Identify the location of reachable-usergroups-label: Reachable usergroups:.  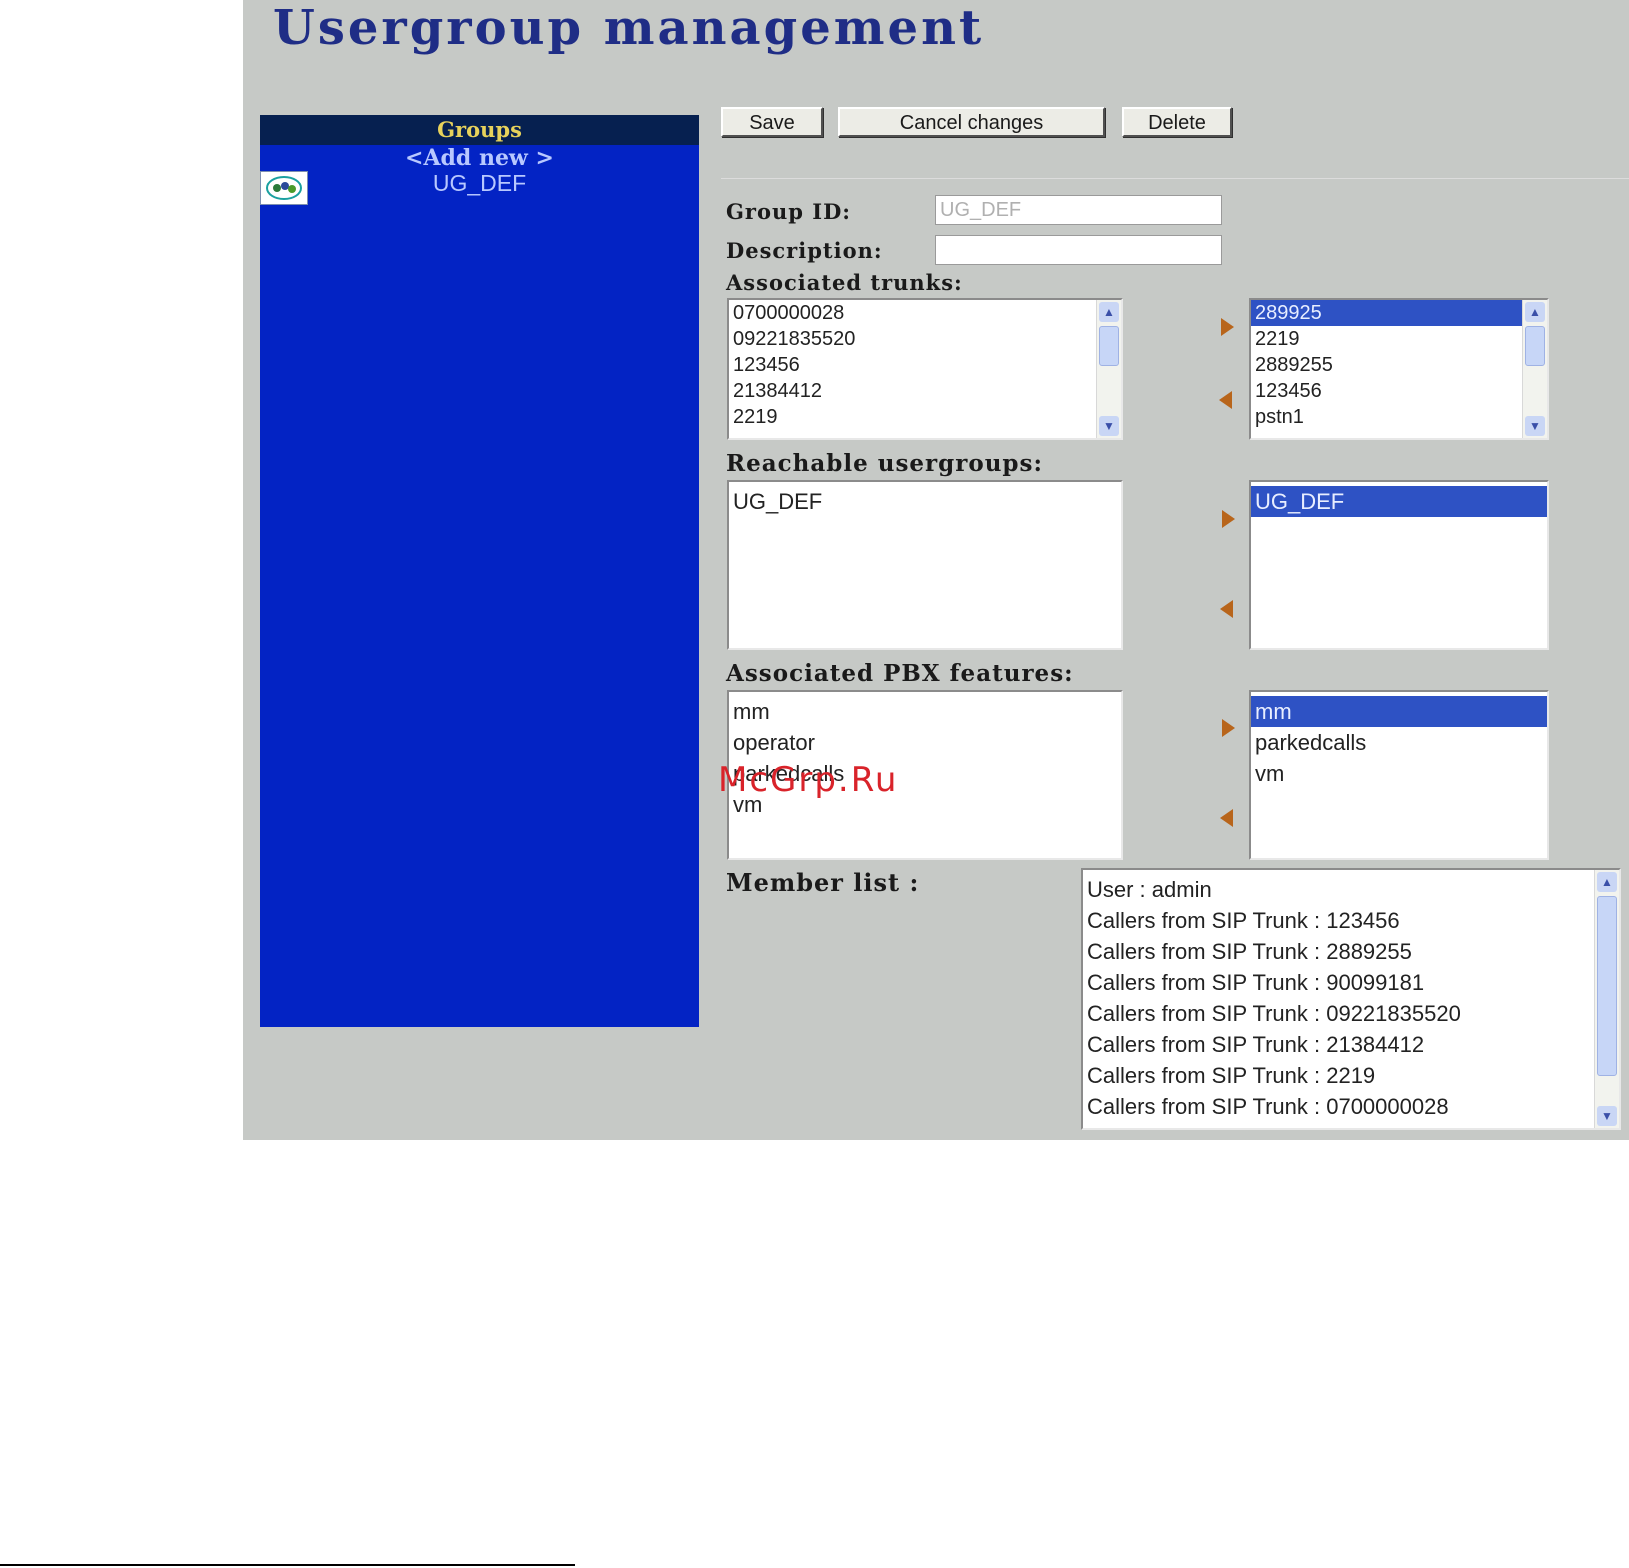
(884, 463).